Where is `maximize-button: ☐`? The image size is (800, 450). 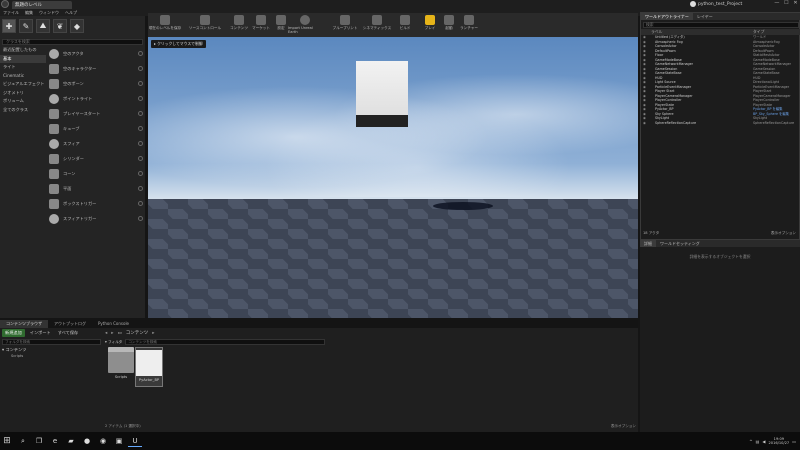
maximize-button: ☐ is located at coordinates (786, 4).